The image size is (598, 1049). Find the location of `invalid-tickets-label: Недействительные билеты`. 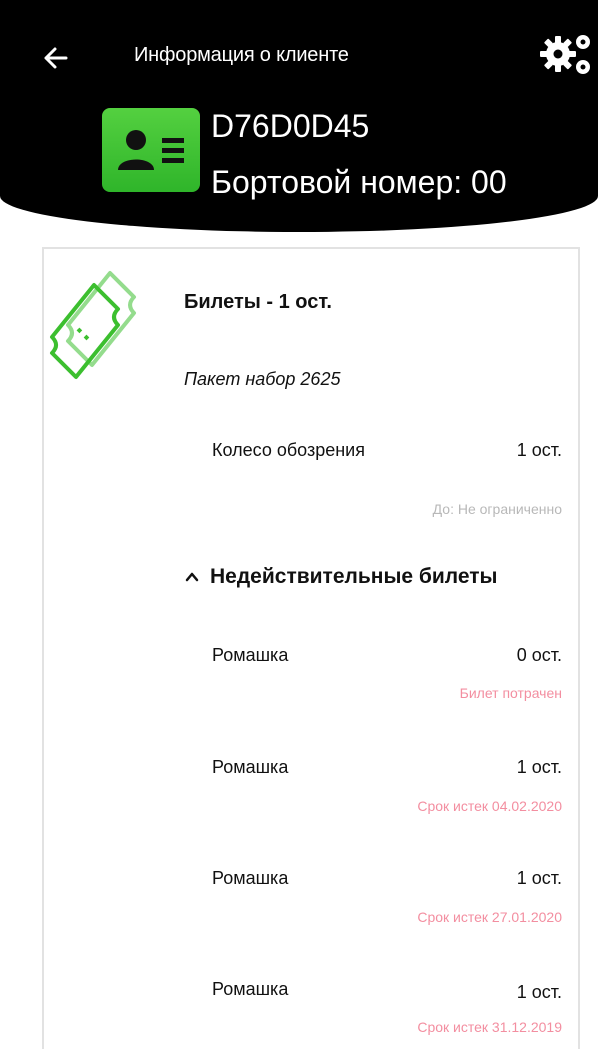

invalid-tickets-label: Недействительные билеты is located at coordinates (354, 576).